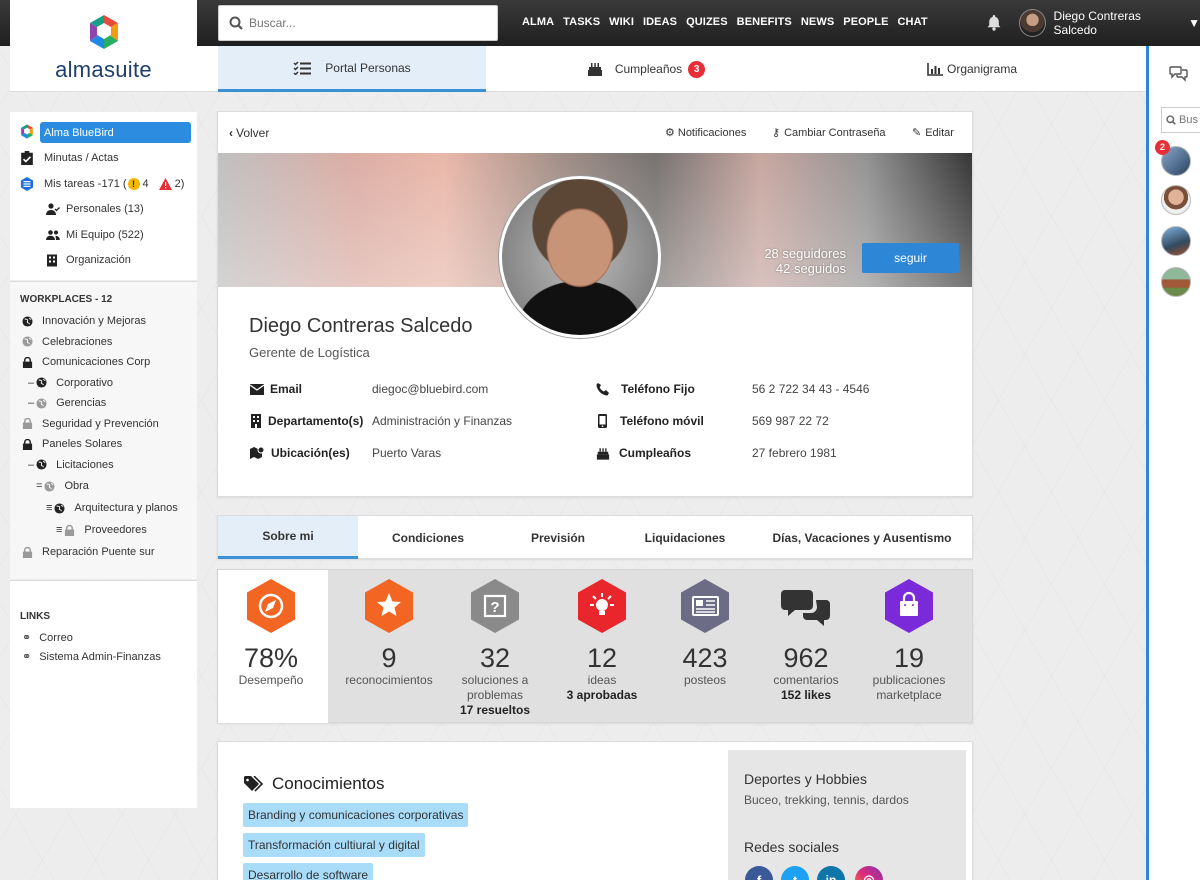  I want to click on sidebar-item-mi-equipo: Mi Equipo (522), so click(103, 235).